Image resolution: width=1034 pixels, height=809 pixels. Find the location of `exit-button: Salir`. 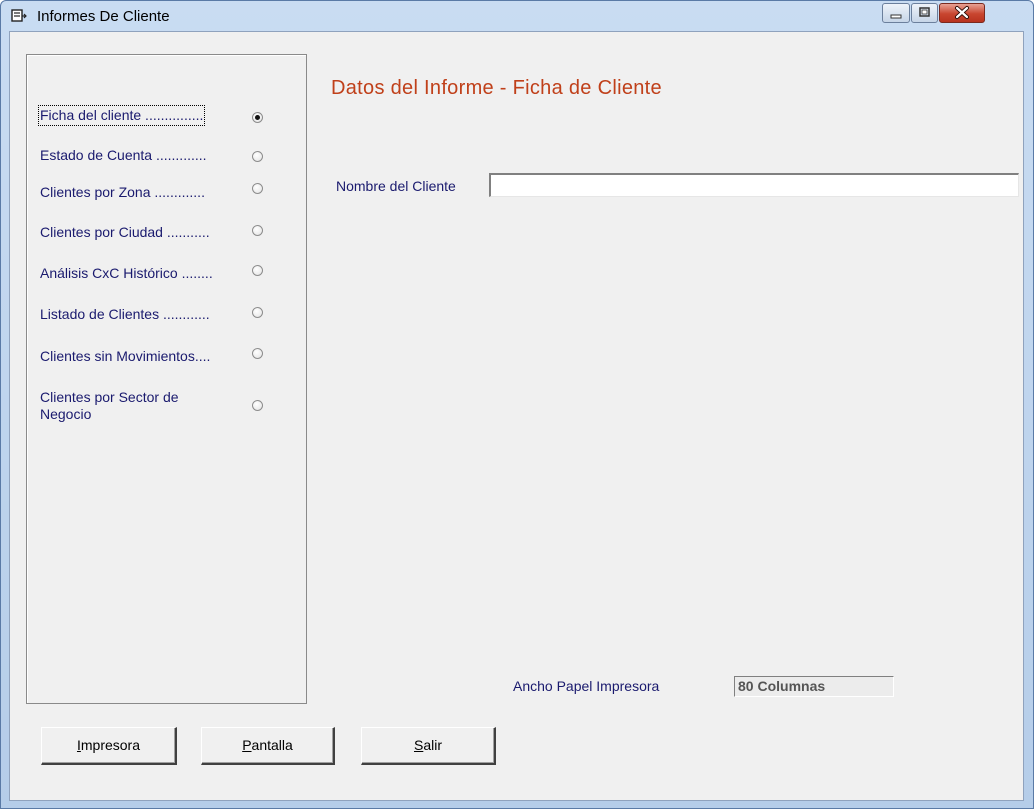

exit-button: Salir is located at coordinates (428, 746).